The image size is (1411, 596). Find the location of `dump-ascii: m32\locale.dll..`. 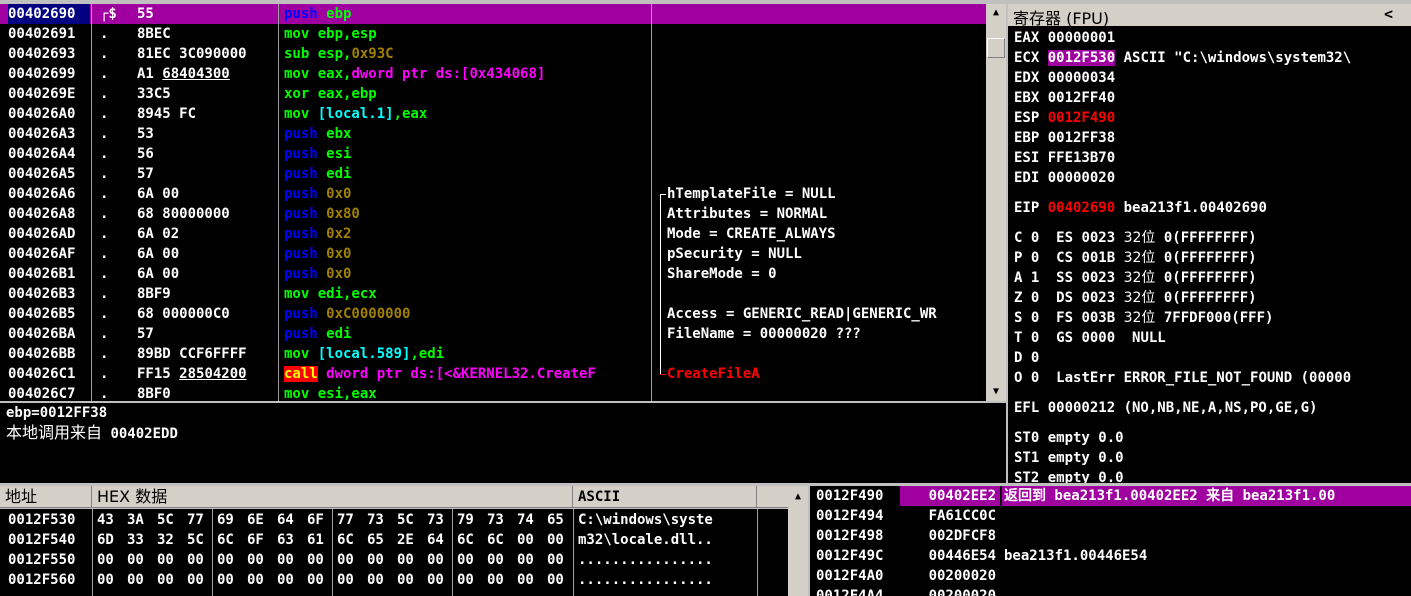

dump-ascii: m32\locale.dll.. is located at coordinates (667, 540).